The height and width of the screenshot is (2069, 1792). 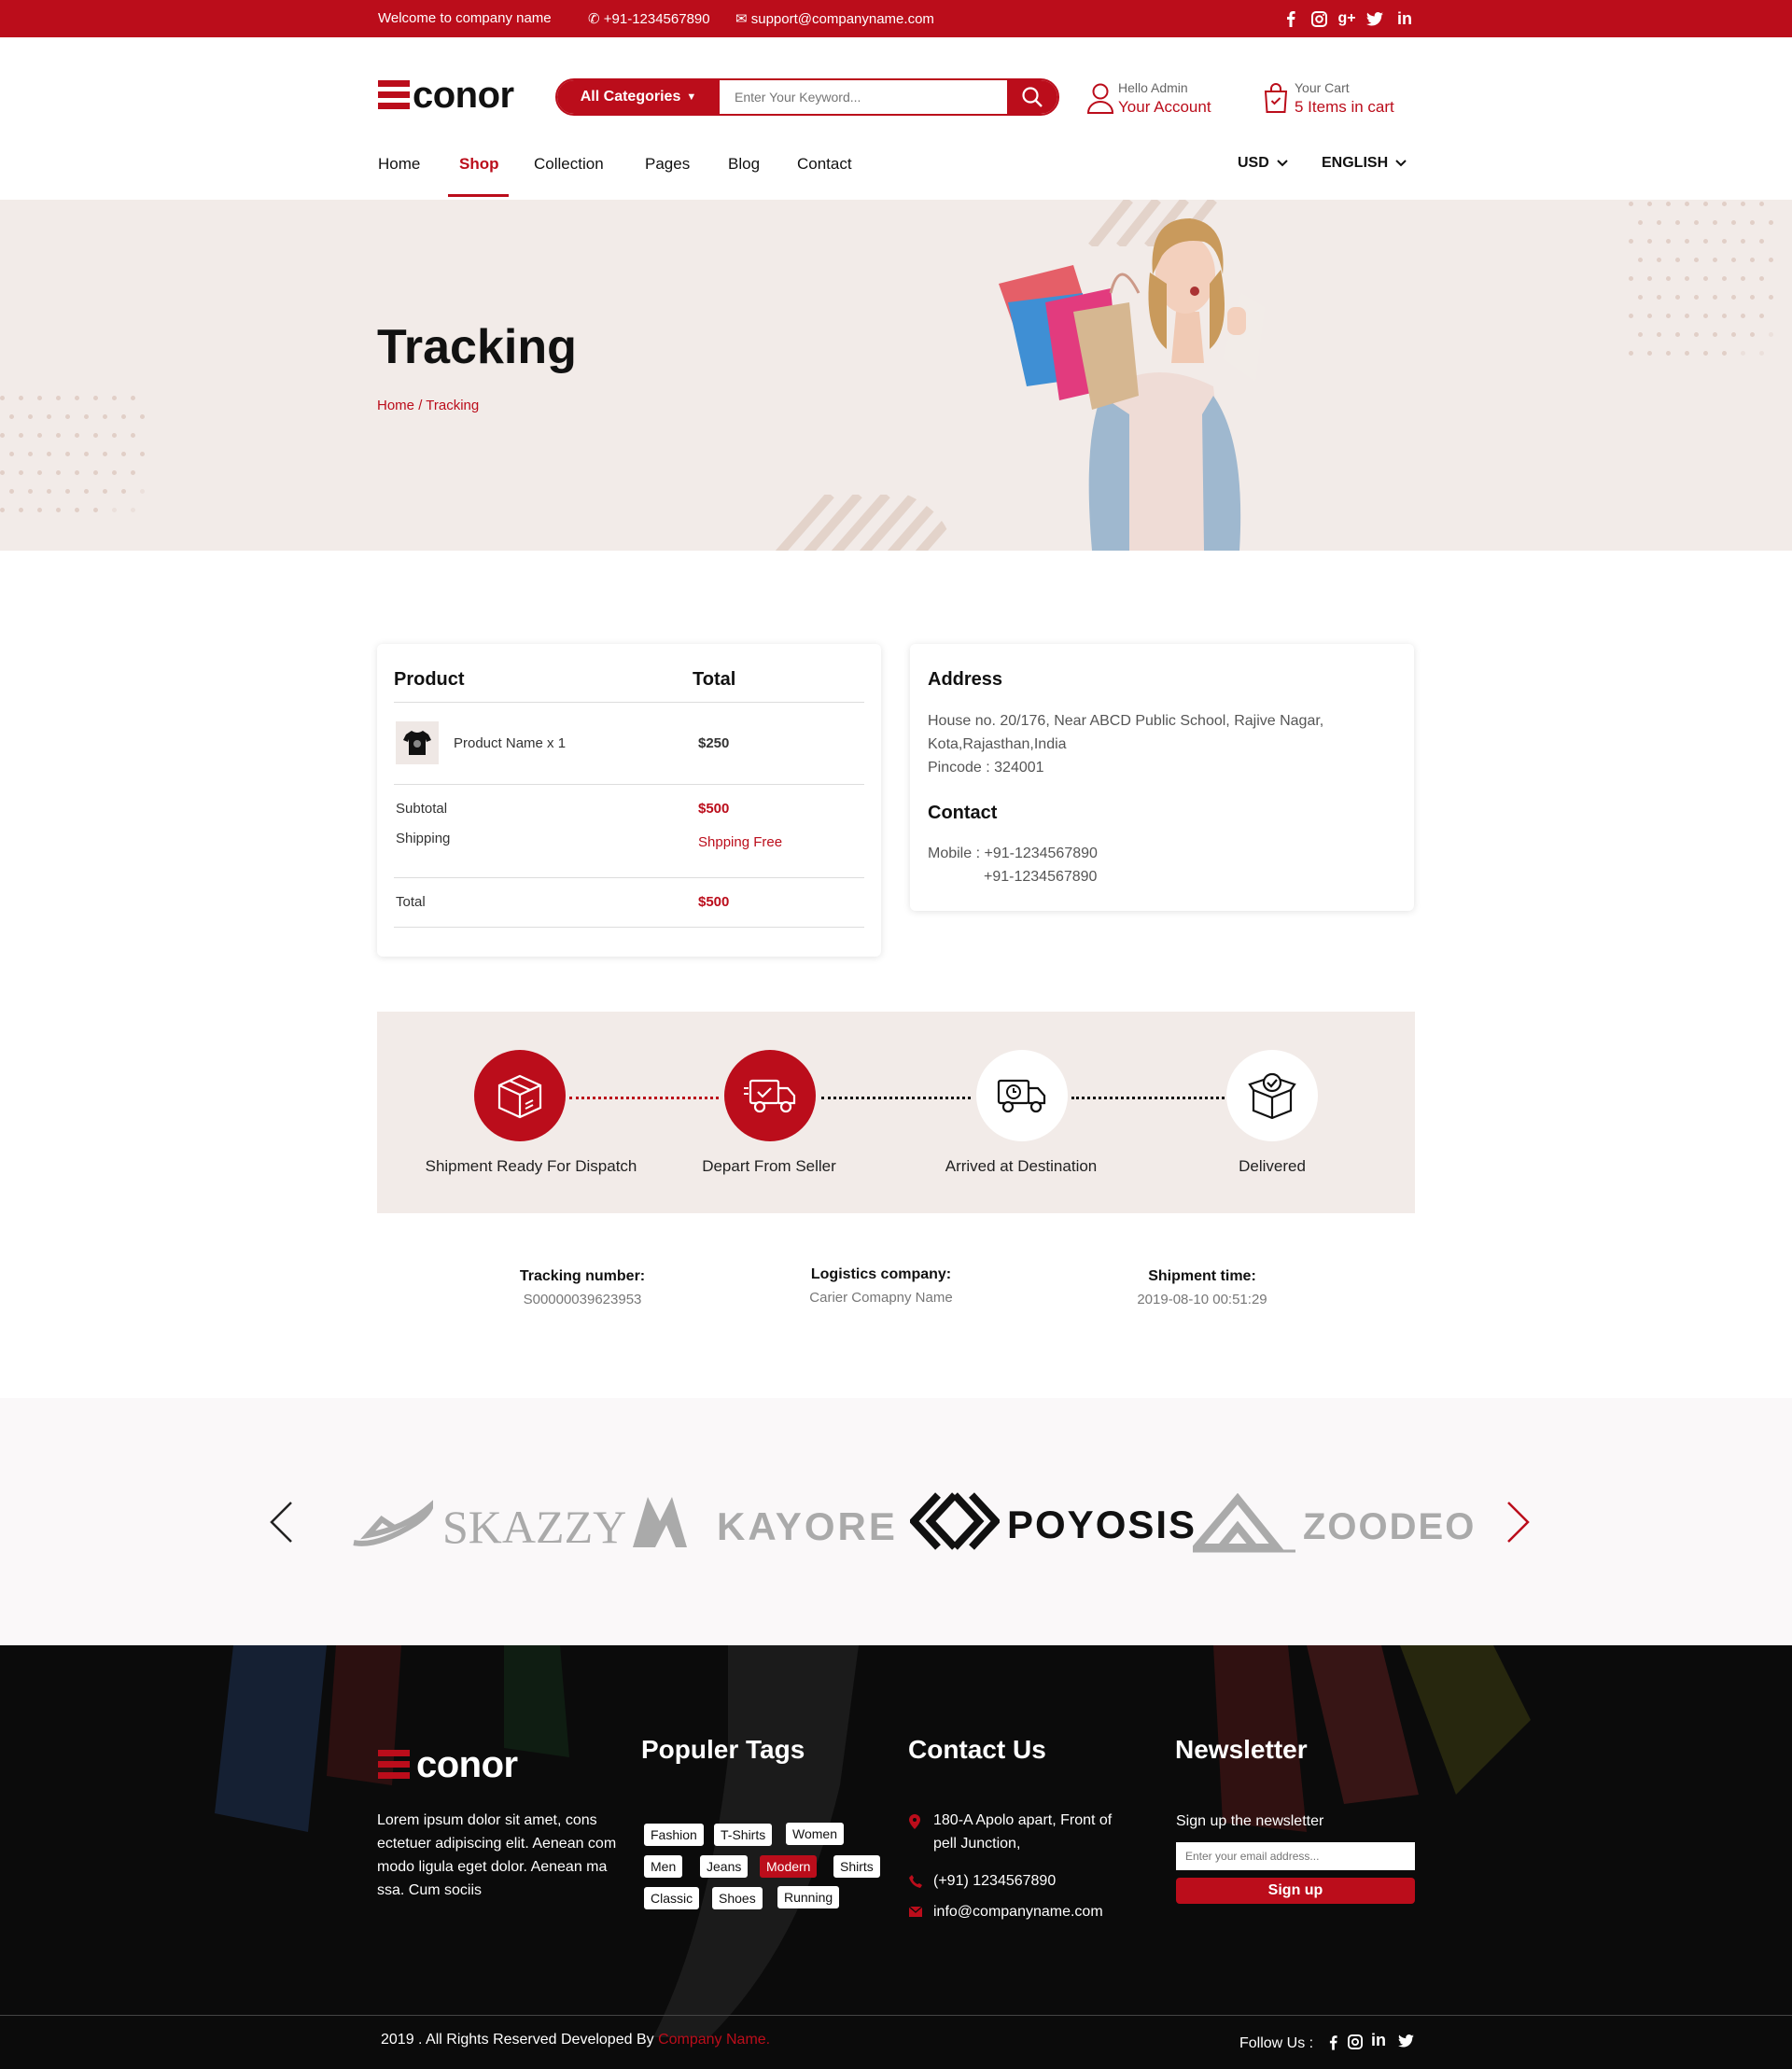 I want to click on nav-collection: Collection, so click(x=569, y=164).